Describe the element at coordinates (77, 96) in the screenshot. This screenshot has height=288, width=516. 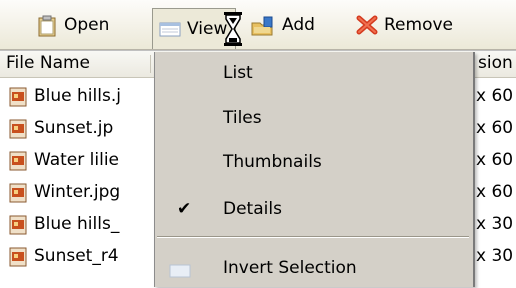
I see `file-name: Blue hills.j` at that location.